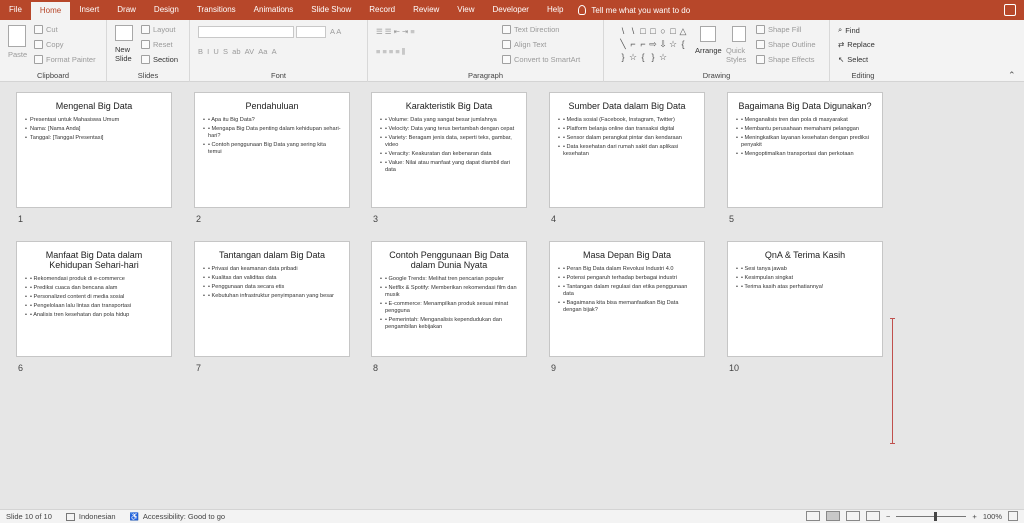 This screenshot has width=1024, height=523. Describe the element at coordinates (331, 10) in the screenshot. I see `tab-slide-show: Slide Show` at that location.